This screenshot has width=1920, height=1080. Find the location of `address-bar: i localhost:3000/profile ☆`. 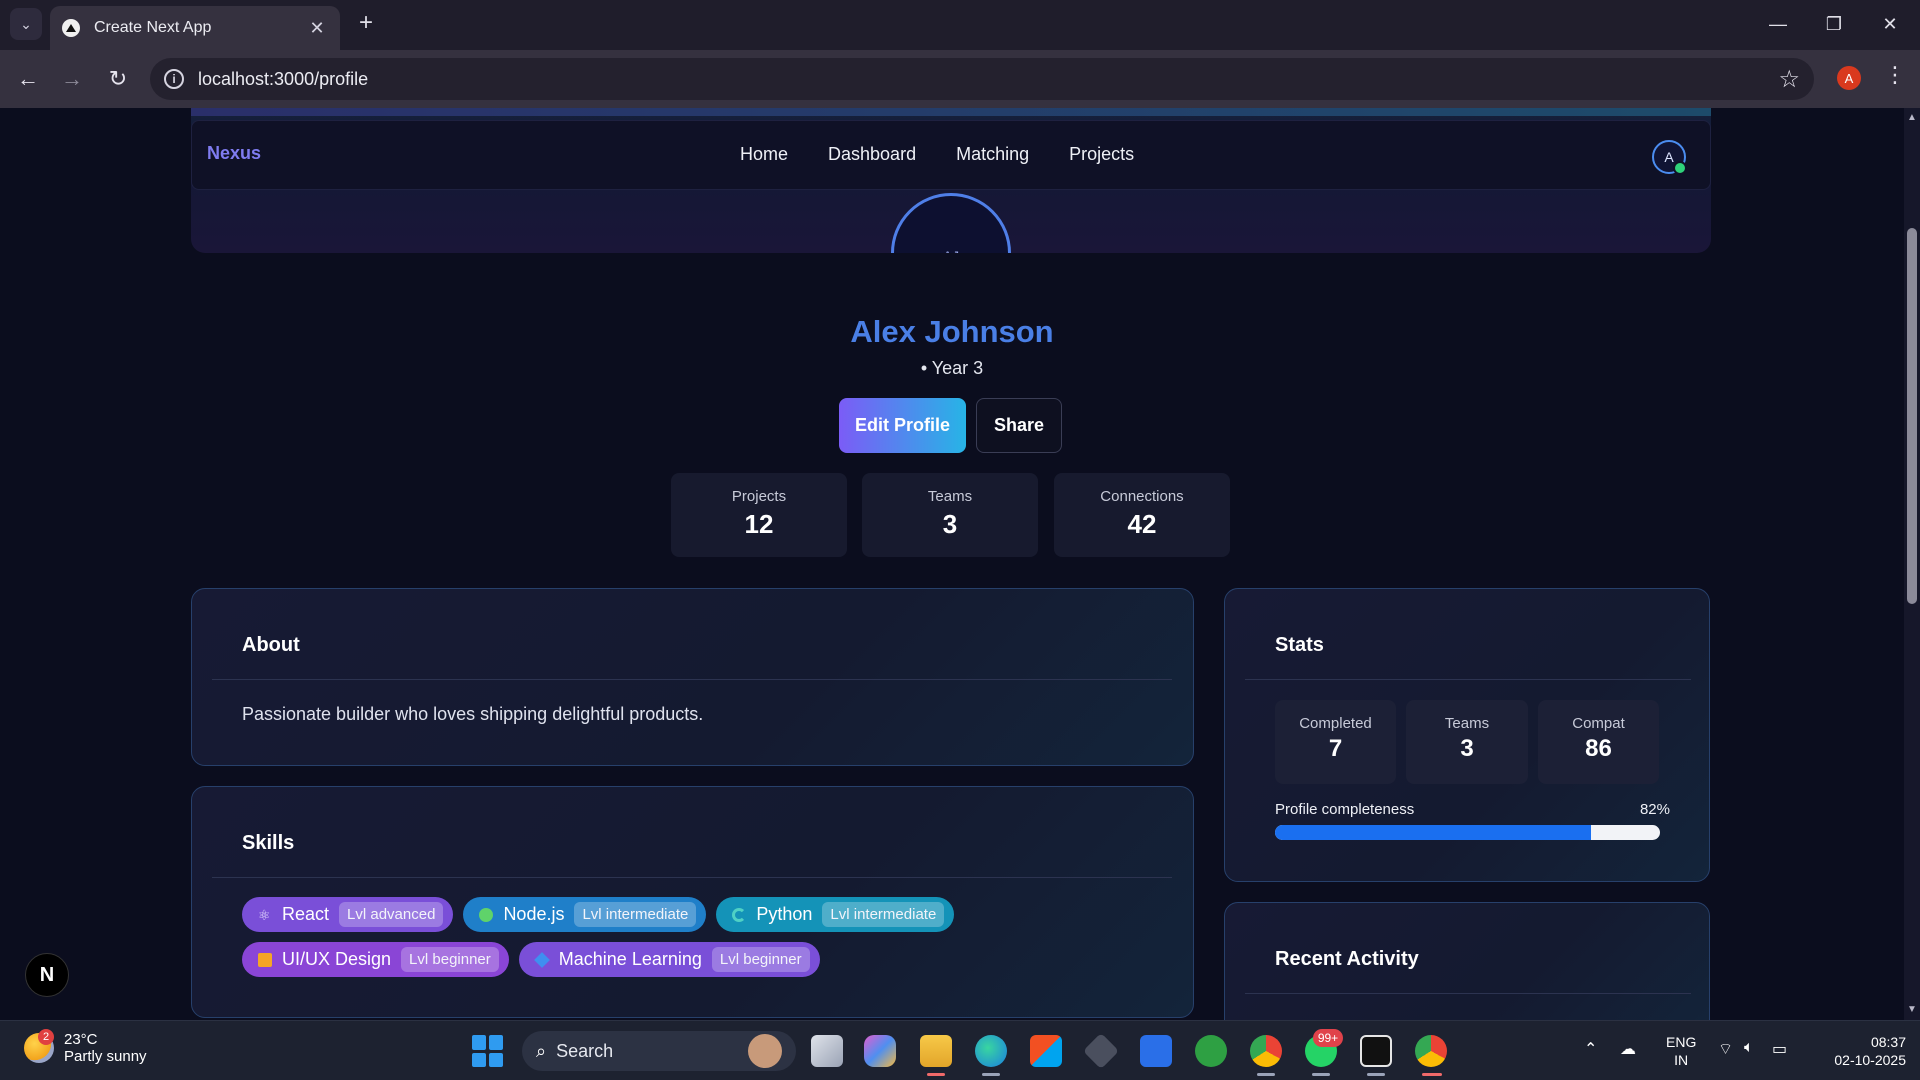

address-bar: i localhost:3000/profile ☆ is located at coordinates (982, 79).